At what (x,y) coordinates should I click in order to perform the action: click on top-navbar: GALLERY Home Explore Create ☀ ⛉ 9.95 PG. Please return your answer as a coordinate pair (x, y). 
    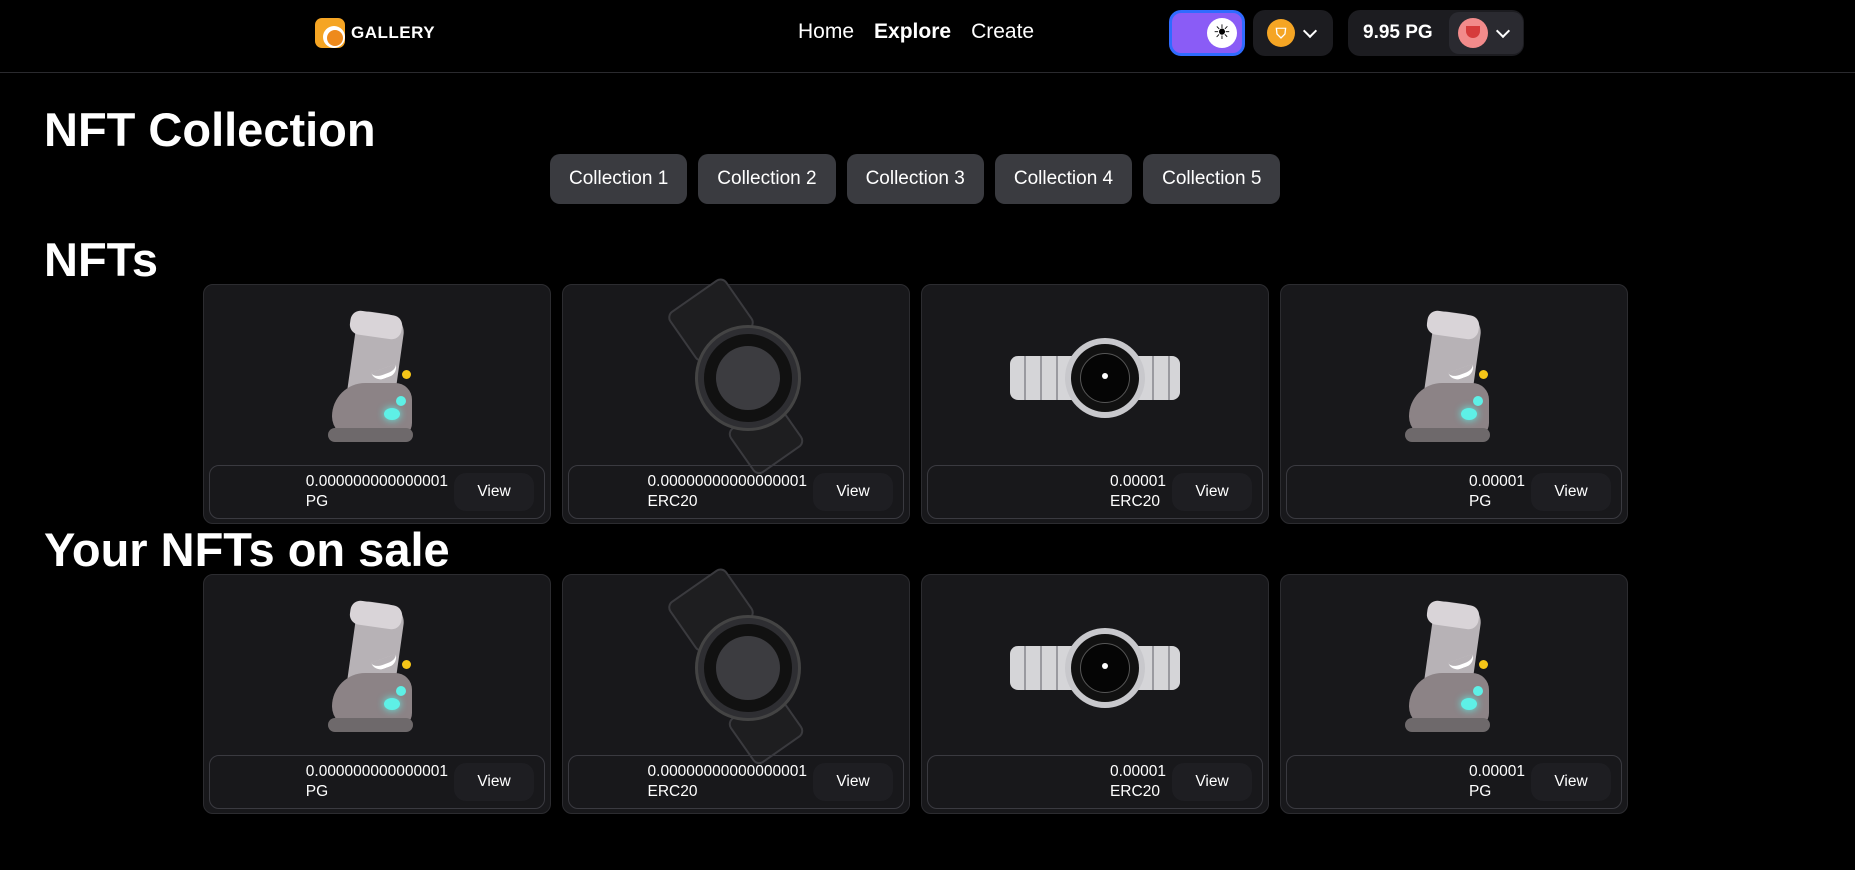
    Looking at the image, I should click on (927, 36).